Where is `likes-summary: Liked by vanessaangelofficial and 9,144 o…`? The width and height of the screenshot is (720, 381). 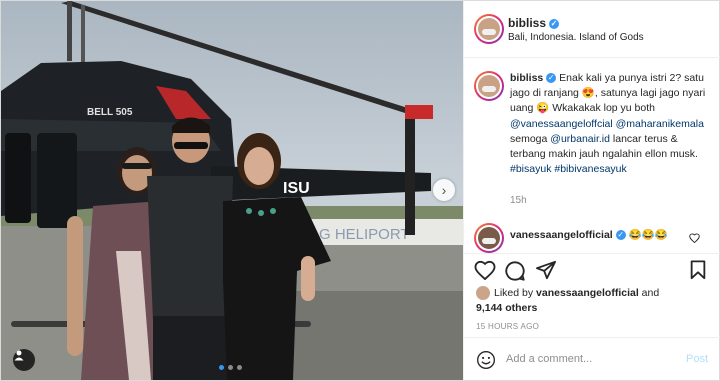 likes-summary: Liked by vanessaangelofficial and 9,144 o… is located at coordinates (567, 301).